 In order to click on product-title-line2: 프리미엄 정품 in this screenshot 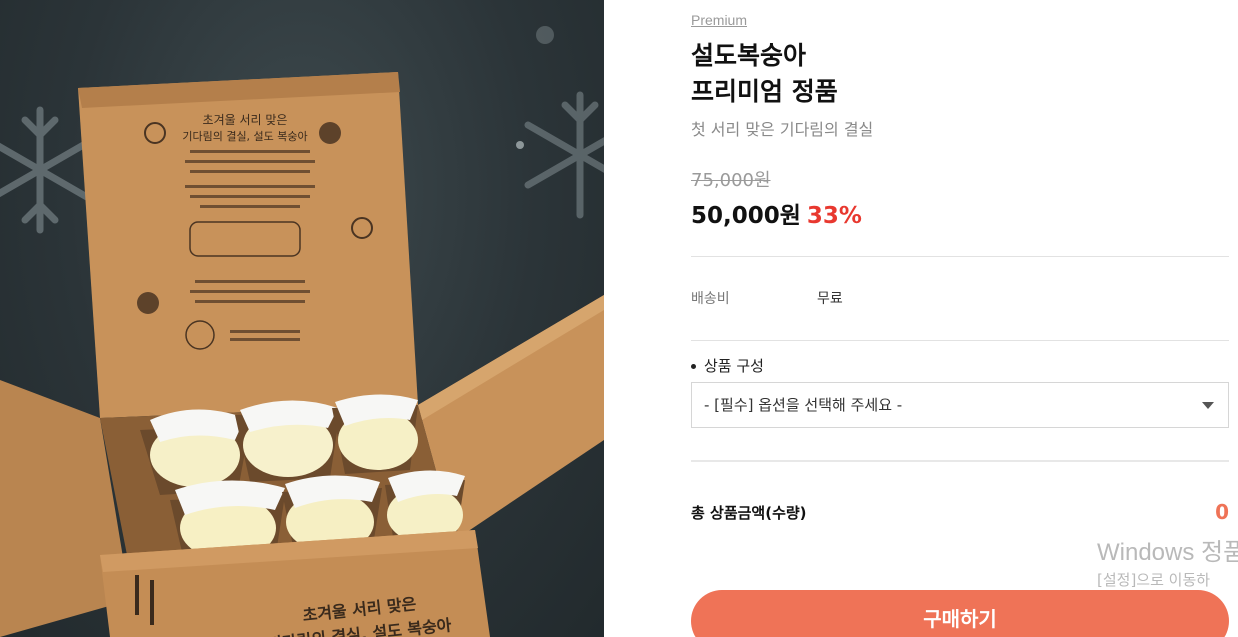, I will do `click(764, 91)`.